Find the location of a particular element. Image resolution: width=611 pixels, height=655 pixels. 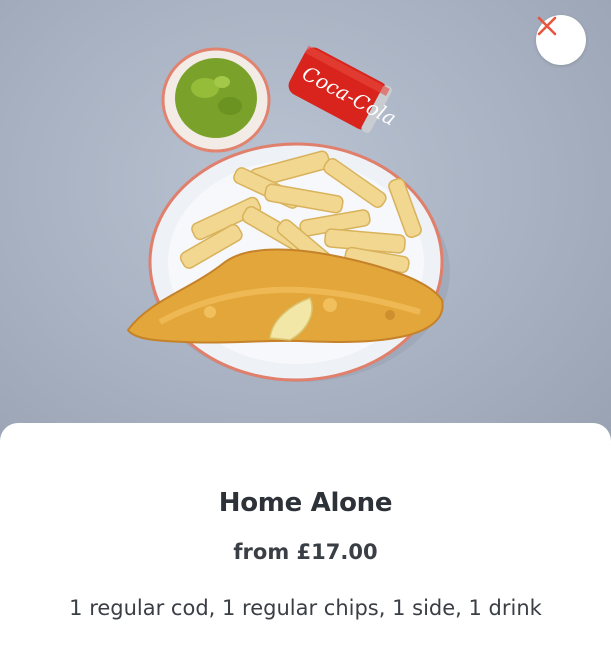

product-price: from £17.00 is located at coordinates (305, 552).